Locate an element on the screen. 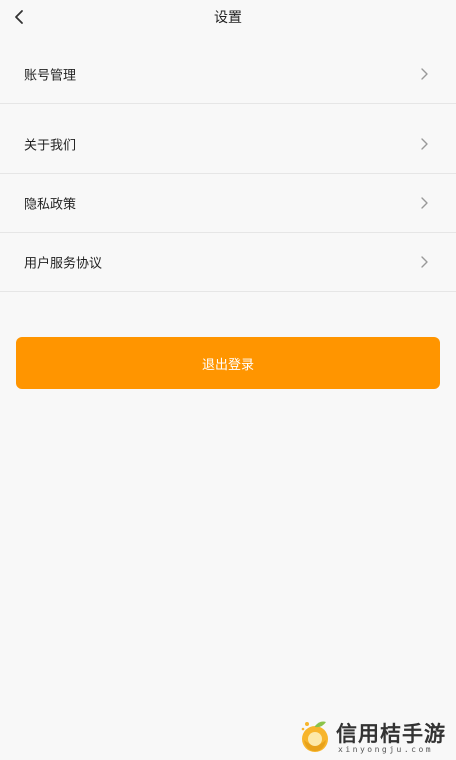 Image resolution: width=456 pixels, height=760 pixels. menu-item-user-agreement: 用户服务协议 is located at coordinates (228, 262).